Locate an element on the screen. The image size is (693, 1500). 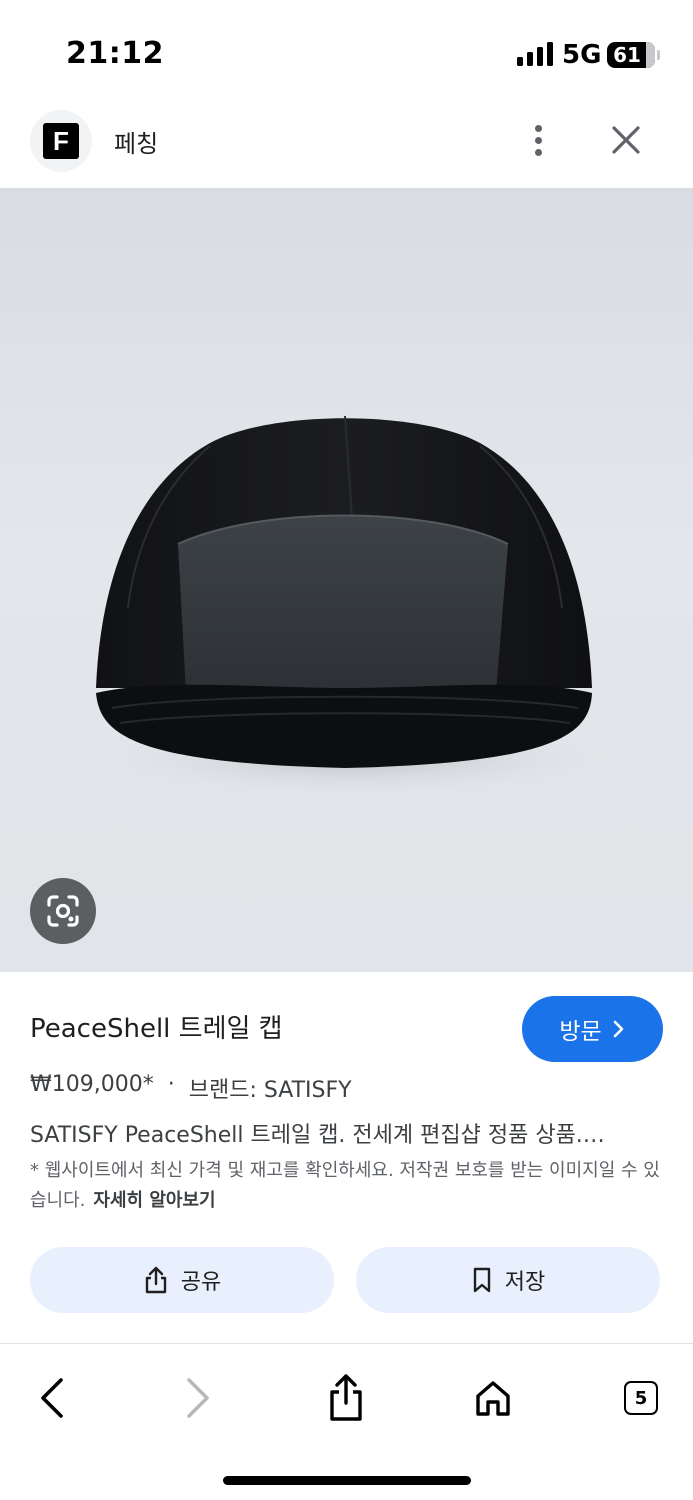
save-button: 저장 is located at coordinates (508, 1280).